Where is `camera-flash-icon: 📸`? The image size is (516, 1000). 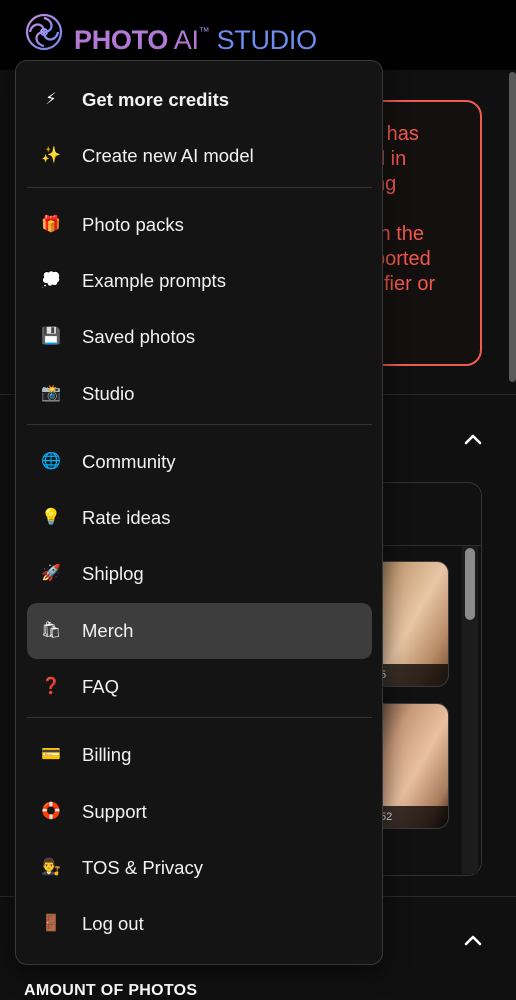
camera-flash-icon: 📸 is located at coordinates (51, 393).